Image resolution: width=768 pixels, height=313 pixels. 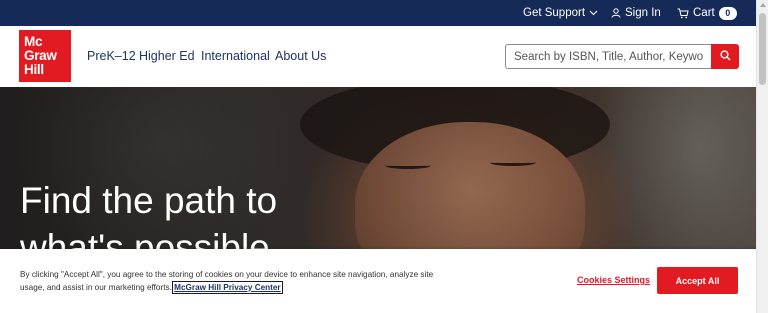 What do you see at coordinates (727, 13) in the screenshot?
I see `cart-count-badge: 0` at bounding box center [727, 13].